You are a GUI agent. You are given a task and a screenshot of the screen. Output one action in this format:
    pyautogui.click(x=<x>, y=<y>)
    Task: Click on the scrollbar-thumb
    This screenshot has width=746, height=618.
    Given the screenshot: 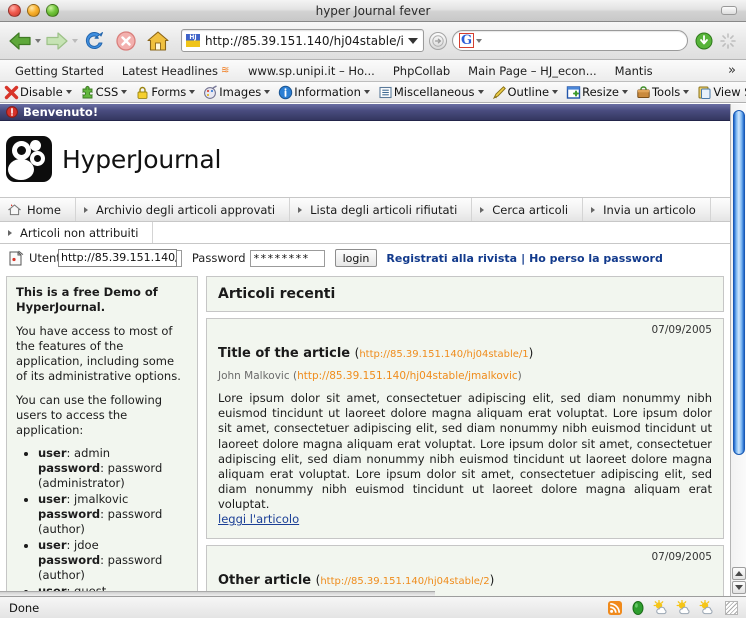 What is the action you would take?
    pyautogui.click(x=739, y=282)
    